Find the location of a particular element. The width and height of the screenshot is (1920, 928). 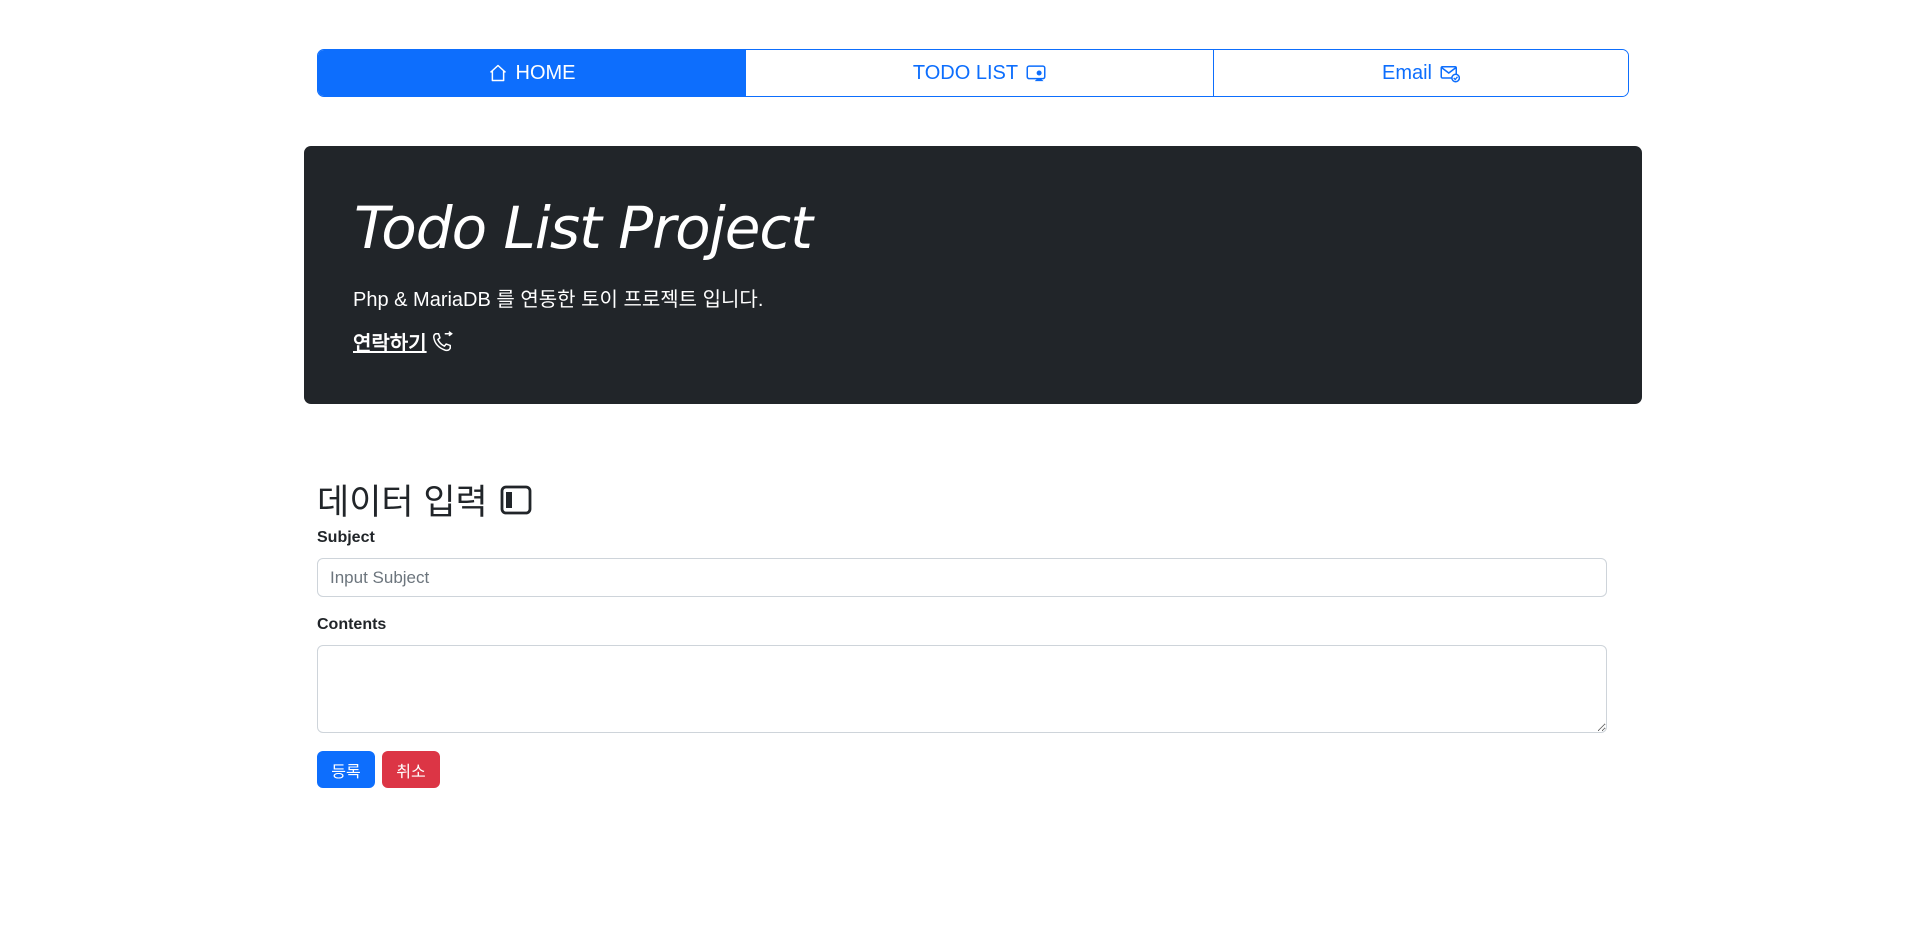

nav-home-label: HOME is located at coordinates (545, 72).